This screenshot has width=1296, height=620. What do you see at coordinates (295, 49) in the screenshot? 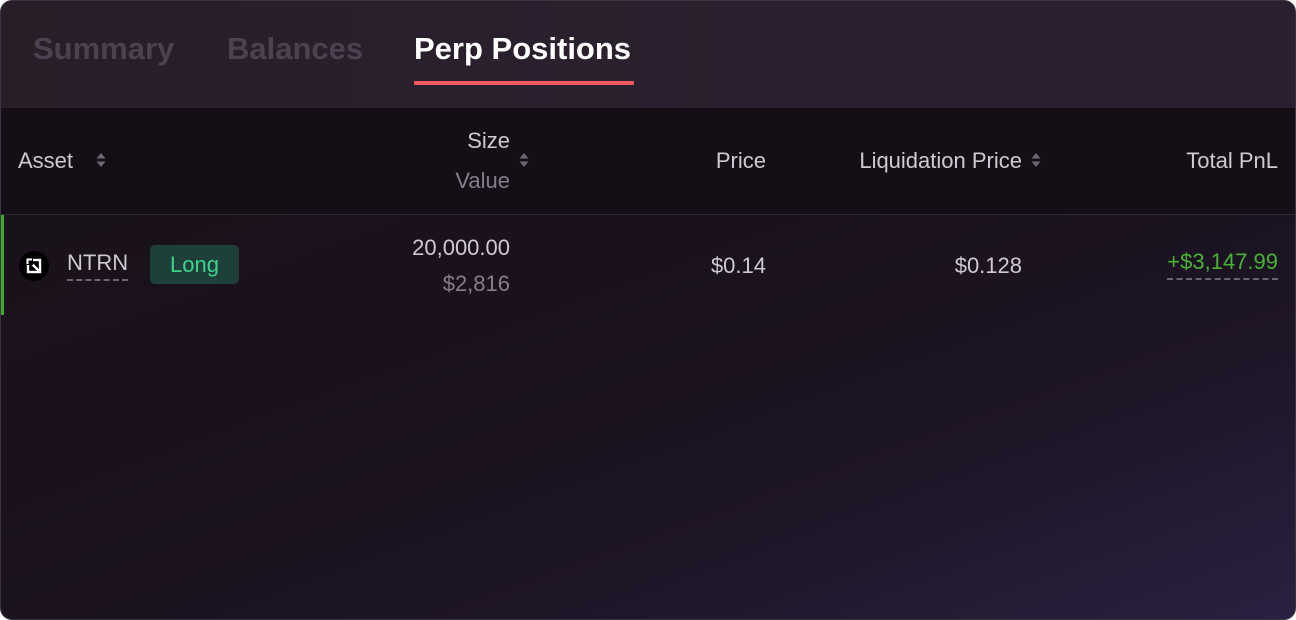
I see `tab-balances: Balances` at bounding box center [295, 49].